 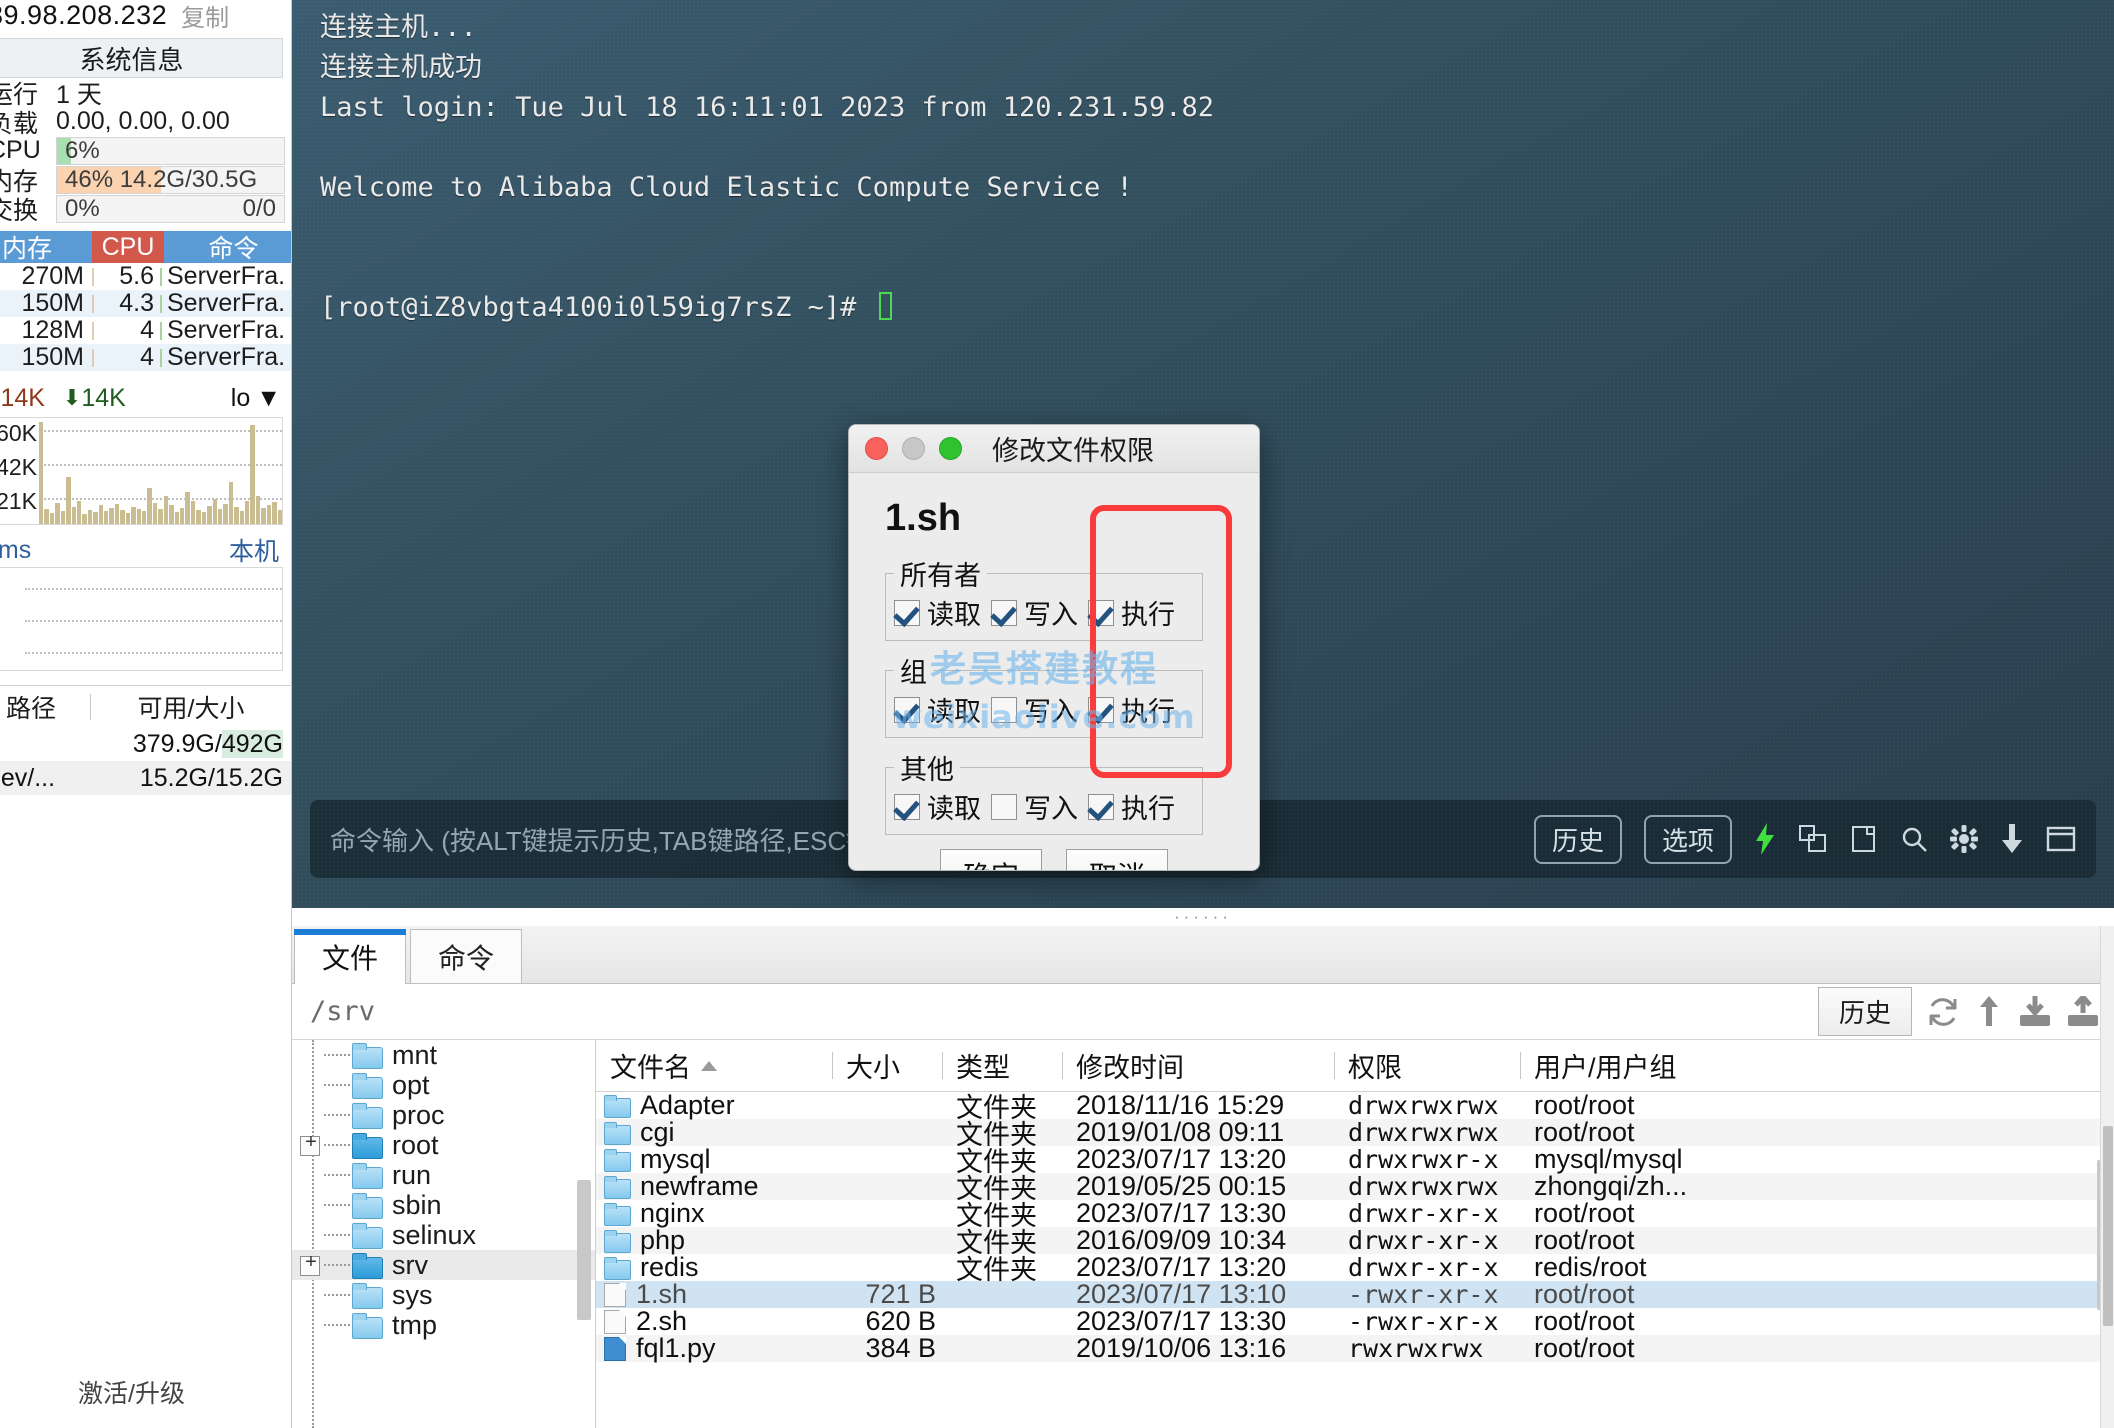 What do you see at coordinates (443, 1055) in the screenshot?
I see `tree-item-mnt: mnt` at bounding box center [443, 1055].